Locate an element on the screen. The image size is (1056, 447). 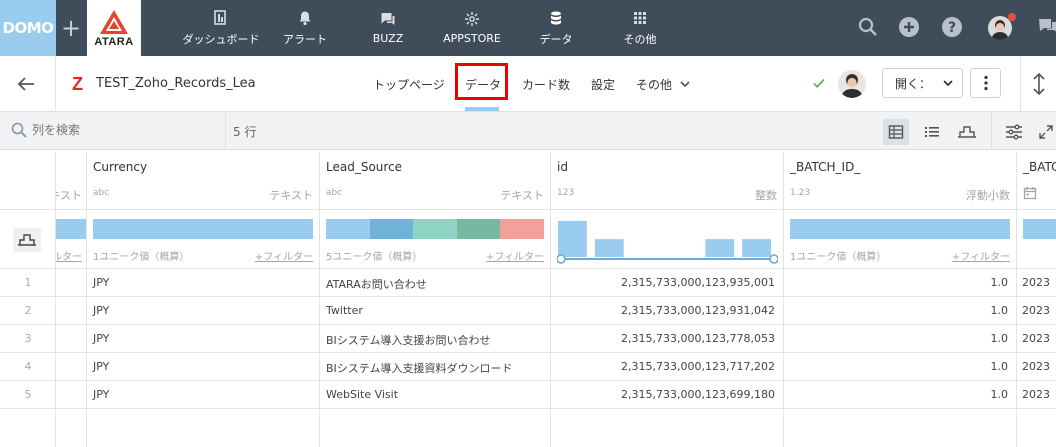
column-id: id 123 整数 is located at coordinates (667, 299).